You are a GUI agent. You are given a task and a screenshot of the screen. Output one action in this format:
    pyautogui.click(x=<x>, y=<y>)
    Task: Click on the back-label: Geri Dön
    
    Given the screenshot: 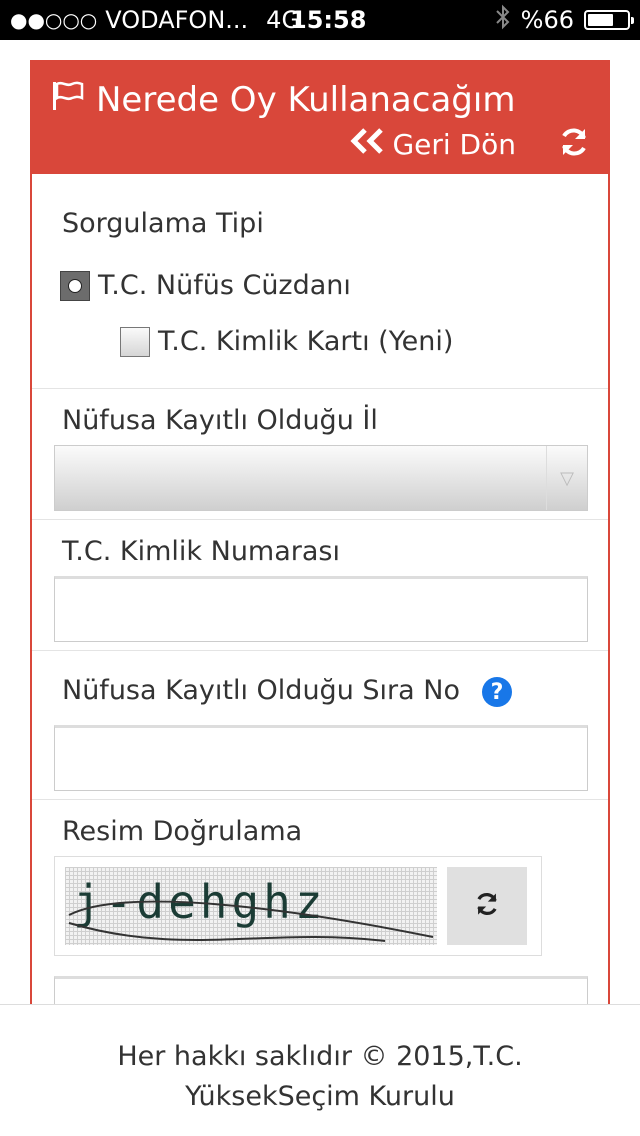 What is the action you would take?
    pyautogui.click(x=454, y=144)
    